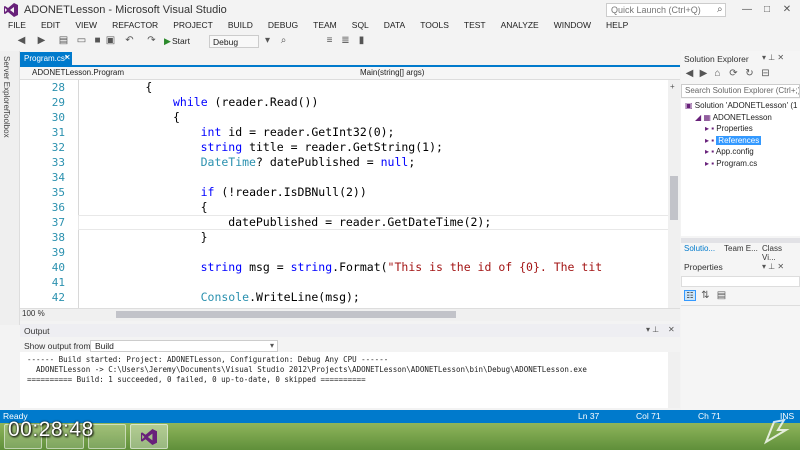  I want to click on minimize-icon: —, so click(747, 10).